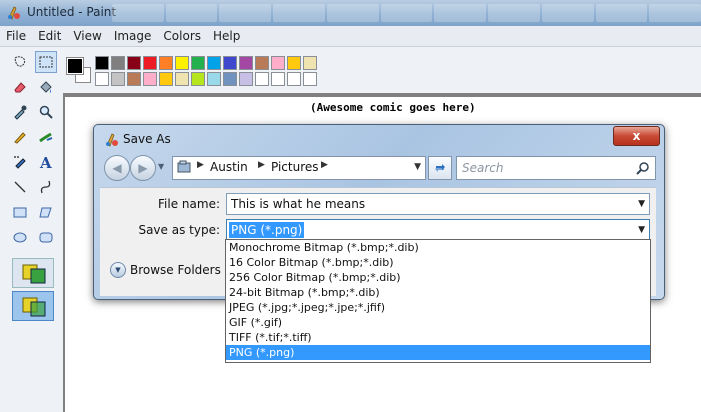  I want to click on file-name-dropdown-icon: ▼, so click(641, 204).